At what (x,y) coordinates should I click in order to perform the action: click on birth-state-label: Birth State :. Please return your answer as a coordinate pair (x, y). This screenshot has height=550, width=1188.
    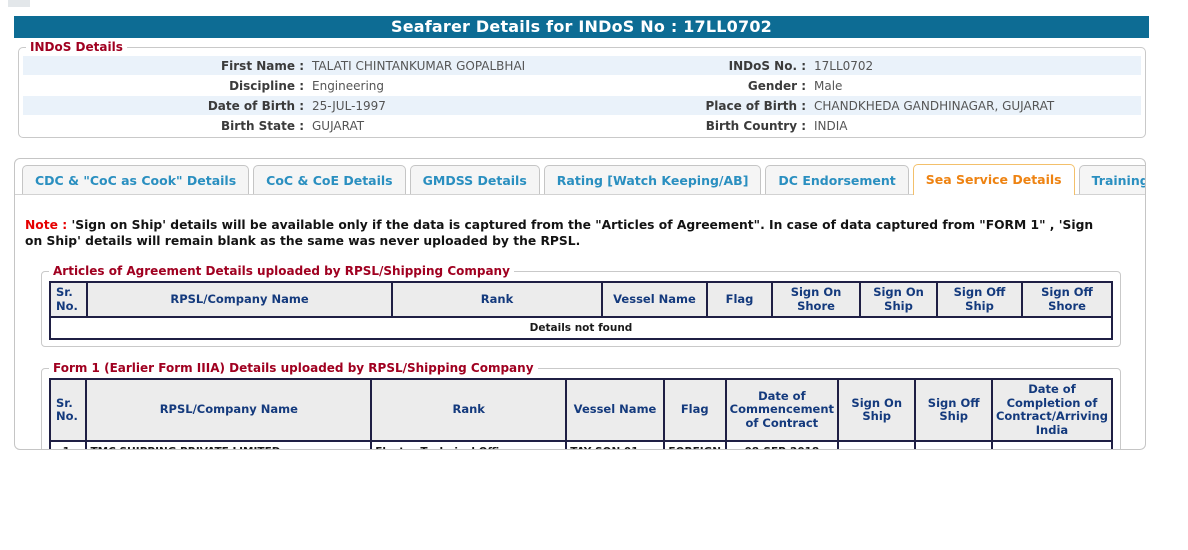
    Looking at the image, I should click on (262, 125).